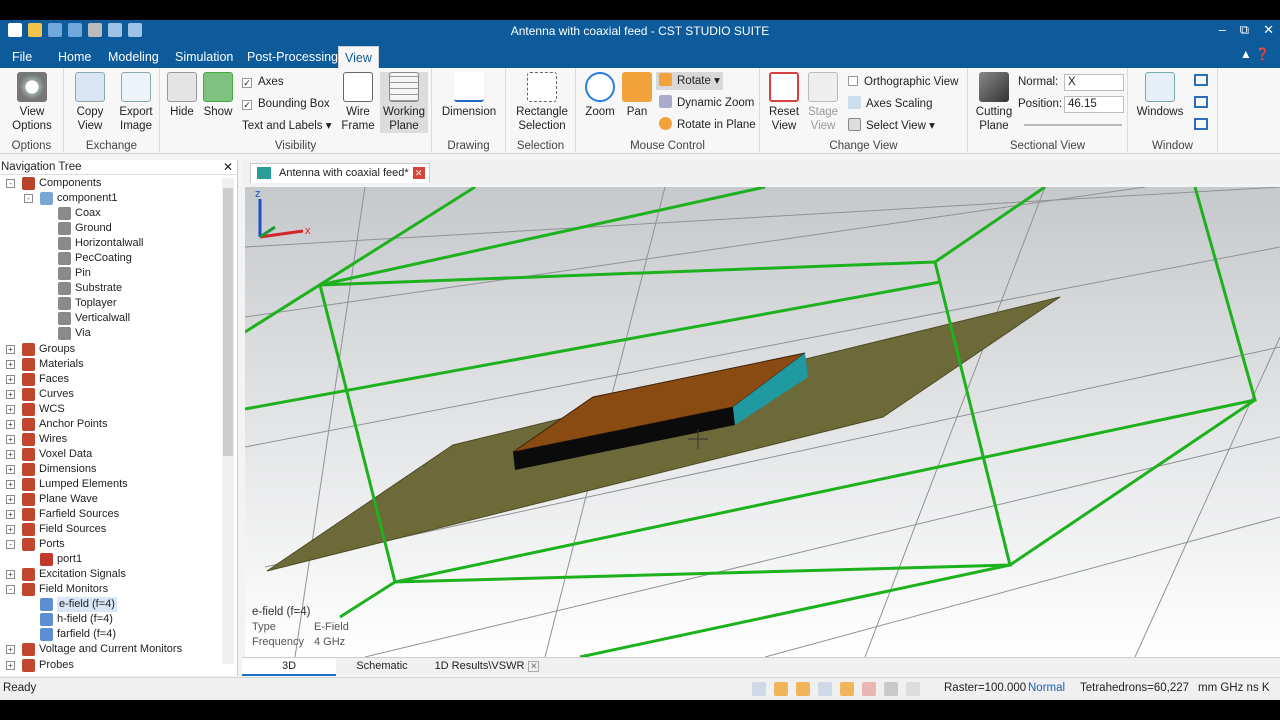  I want to click on tree-item: + Field Sources, so click(111, 529).